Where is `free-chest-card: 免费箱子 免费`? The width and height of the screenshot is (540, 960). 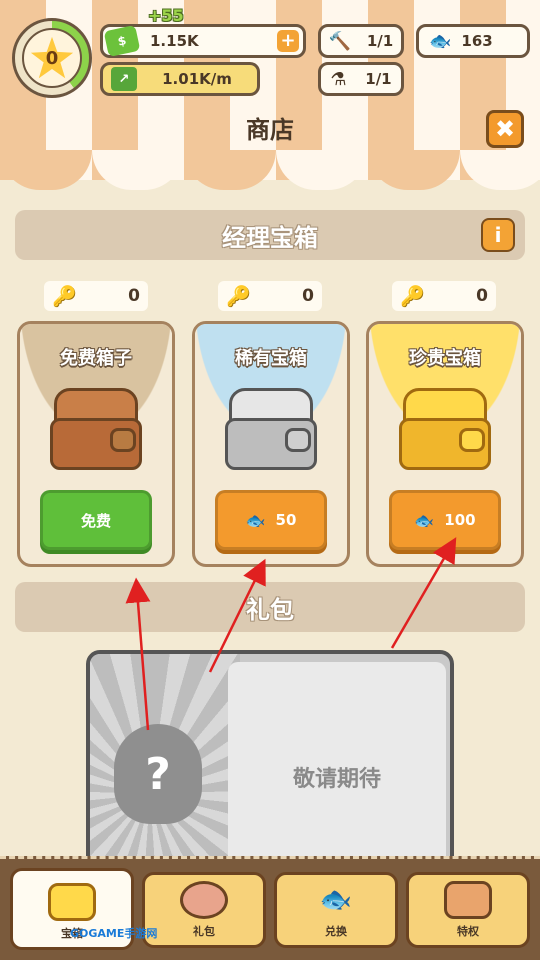
free-chest-card: 免费箱子 免费 is located at coordinates (96, 444).